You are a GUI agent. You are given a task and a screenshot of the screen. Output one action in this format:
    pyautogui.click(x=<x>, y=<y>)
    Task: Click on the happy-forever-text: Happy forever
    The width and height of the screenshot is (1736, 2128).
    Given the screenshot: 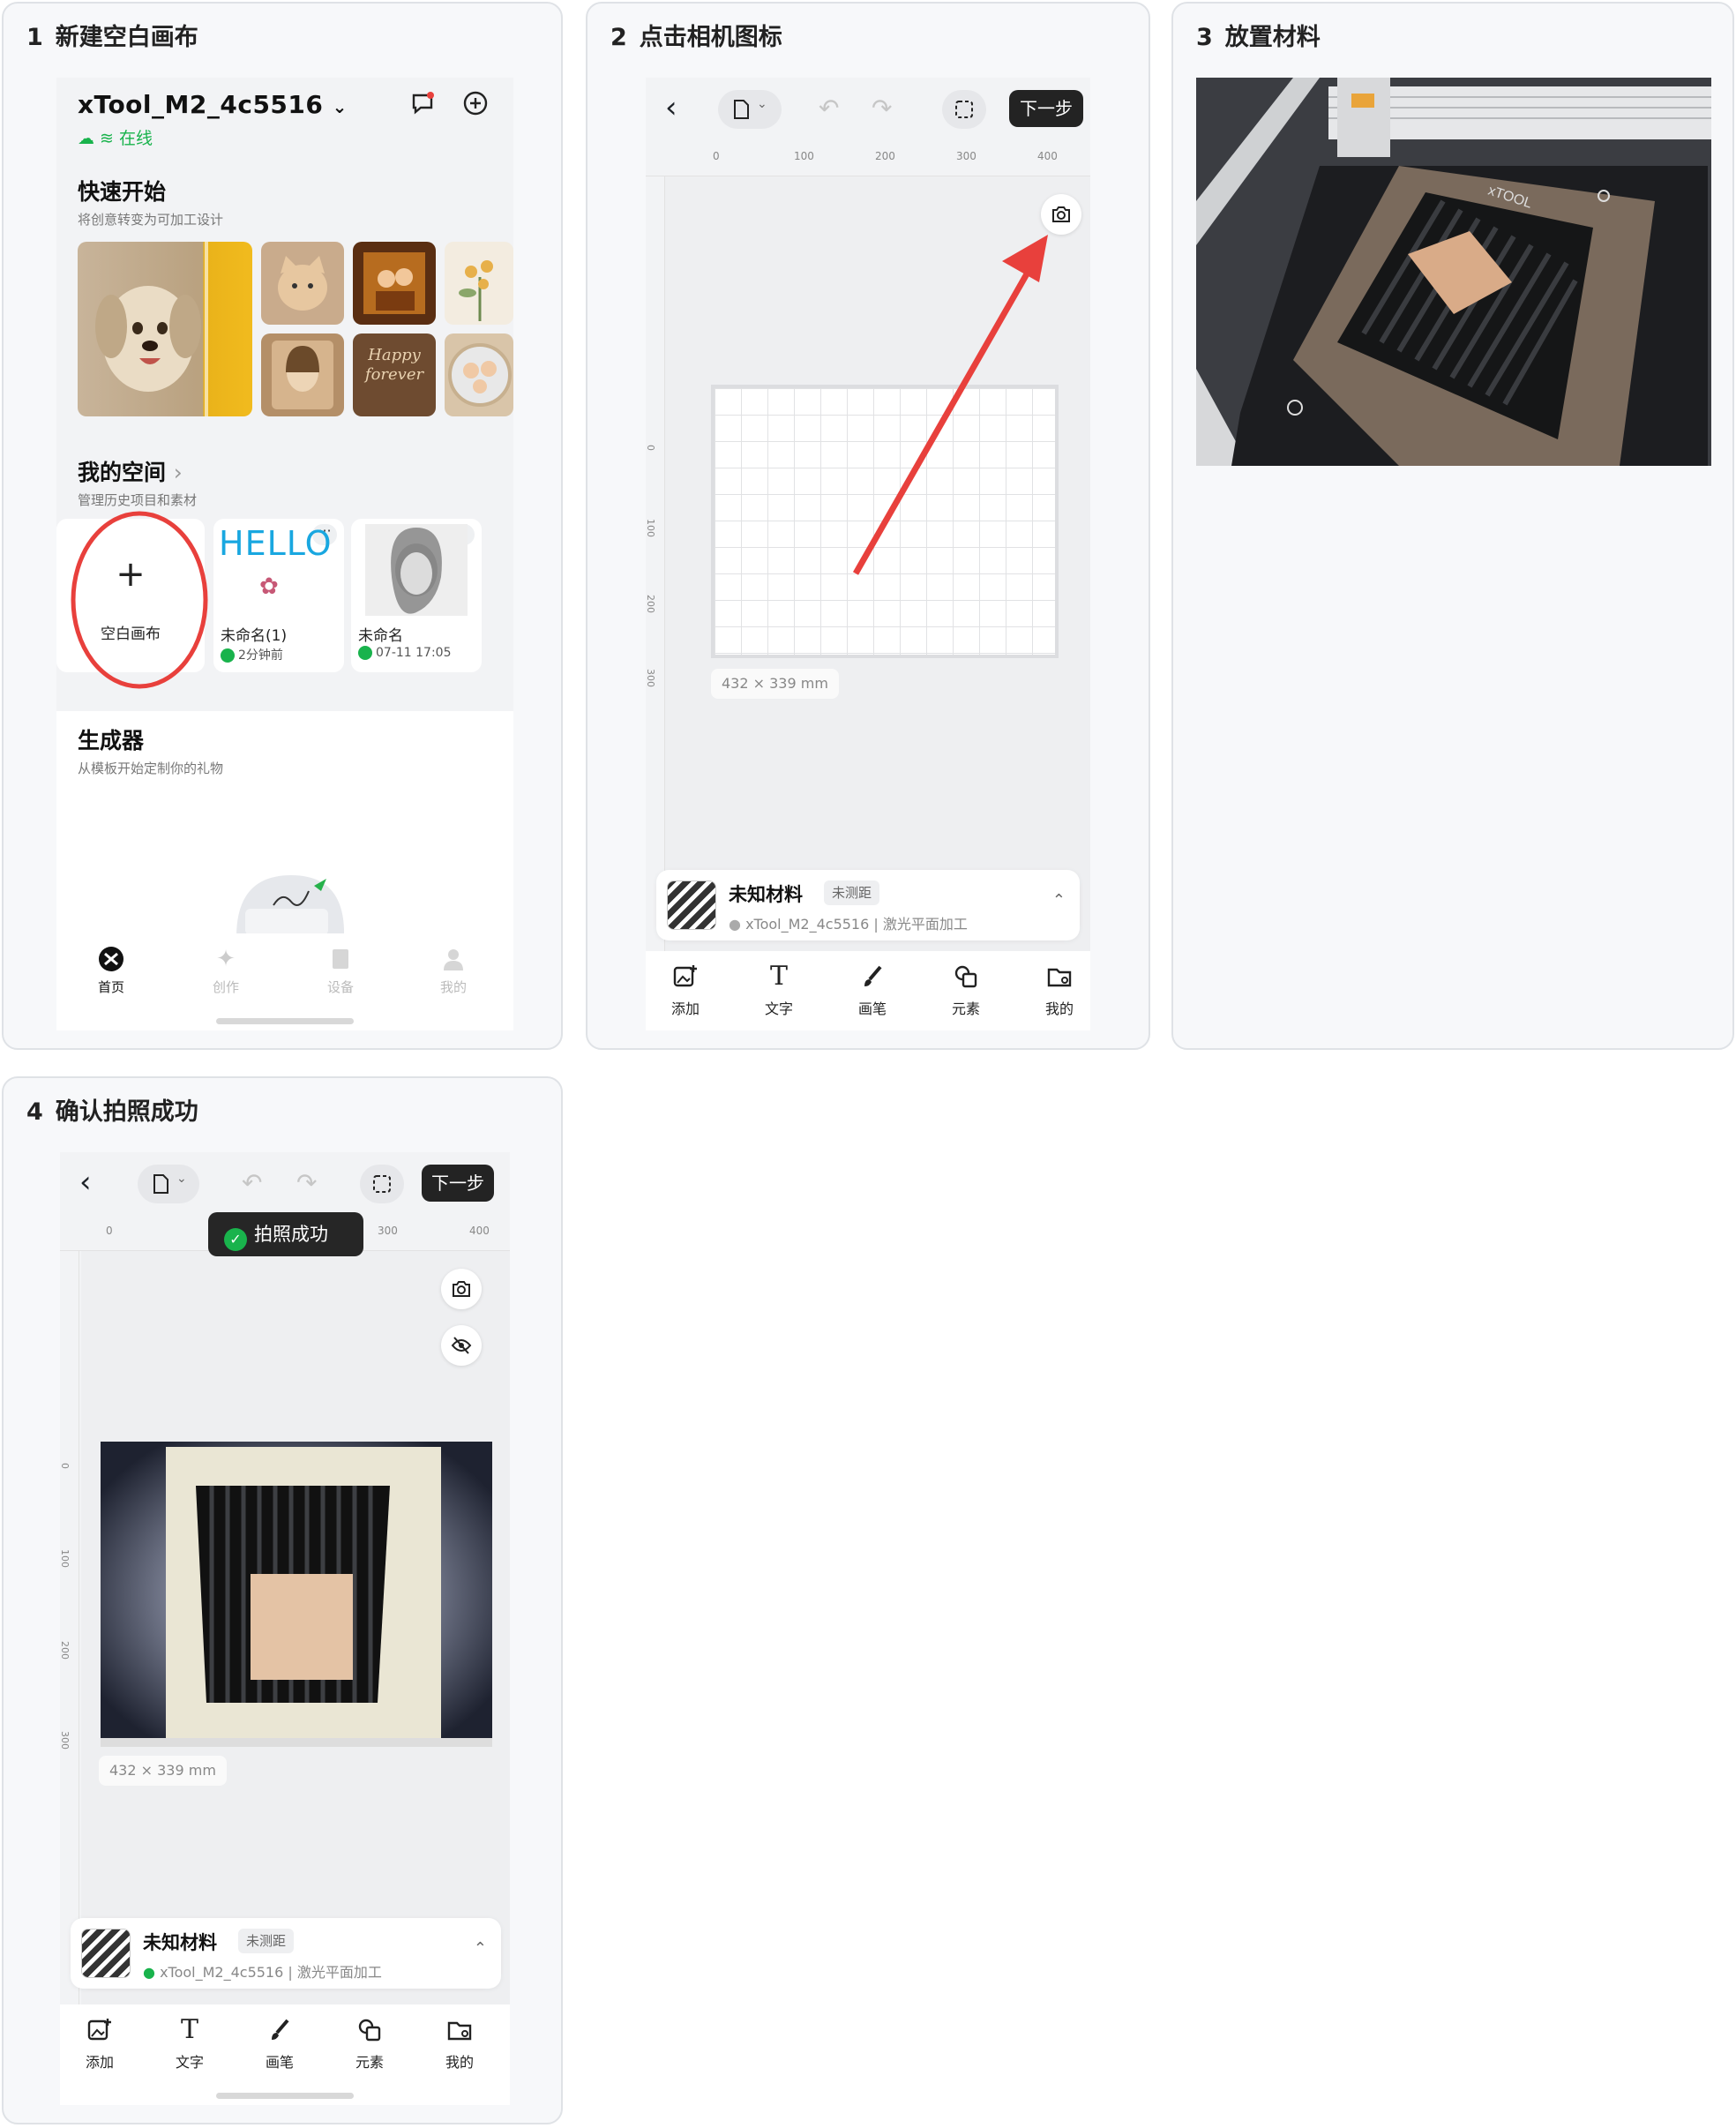 What is the action you would take?
    pyautogui.click(x=394, y=365)
    